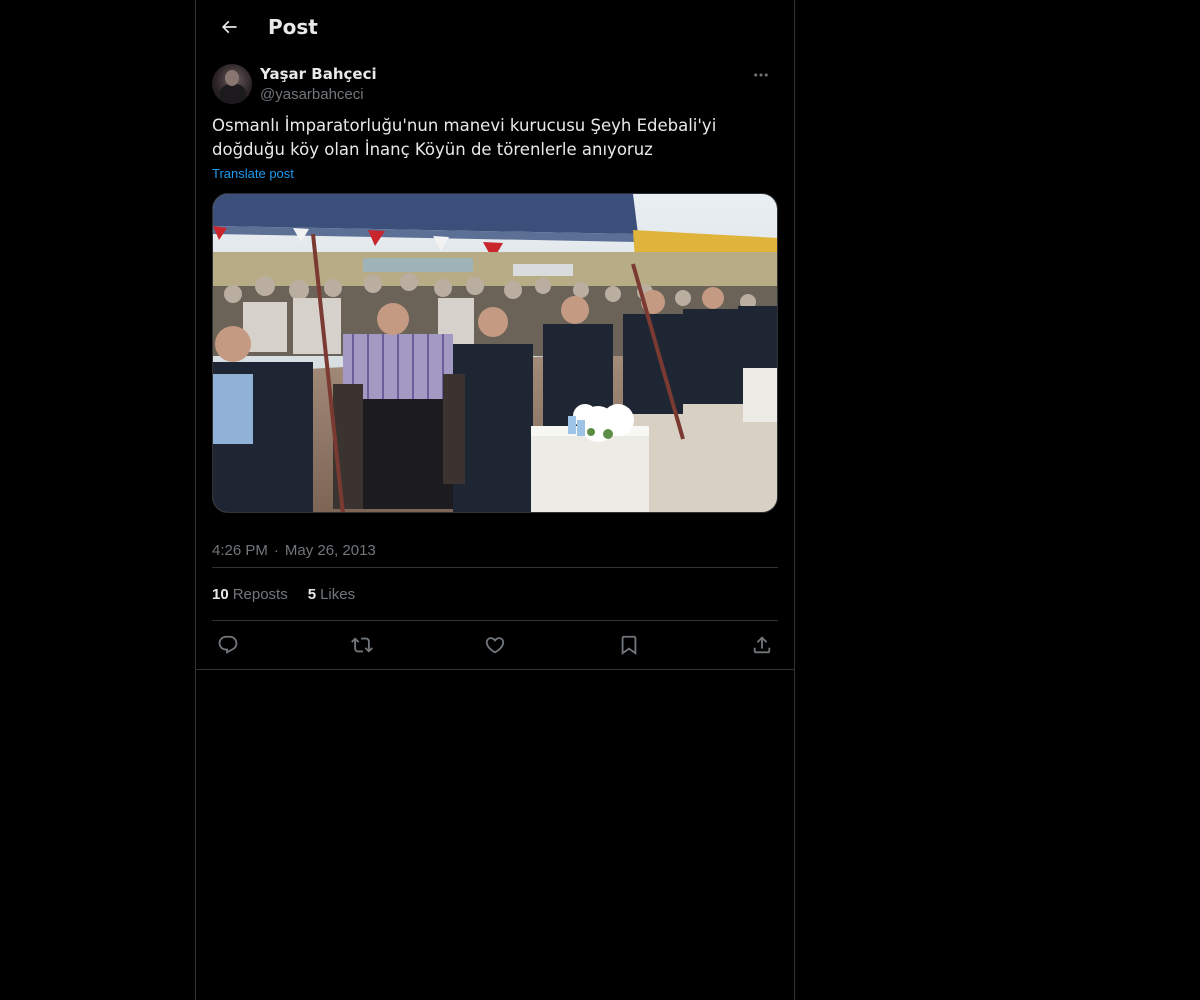  What do you see at coordinates (495, 550) in the screenshot?
I see `post-timestamp: 4:26 PM · May 26, 2013` at bounding box center [495, 550].